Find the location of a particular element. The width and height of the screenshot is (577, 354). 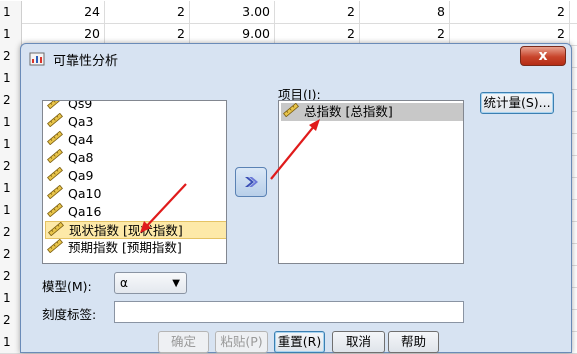

arrow-right-icon is located at coordinates (251, 182).